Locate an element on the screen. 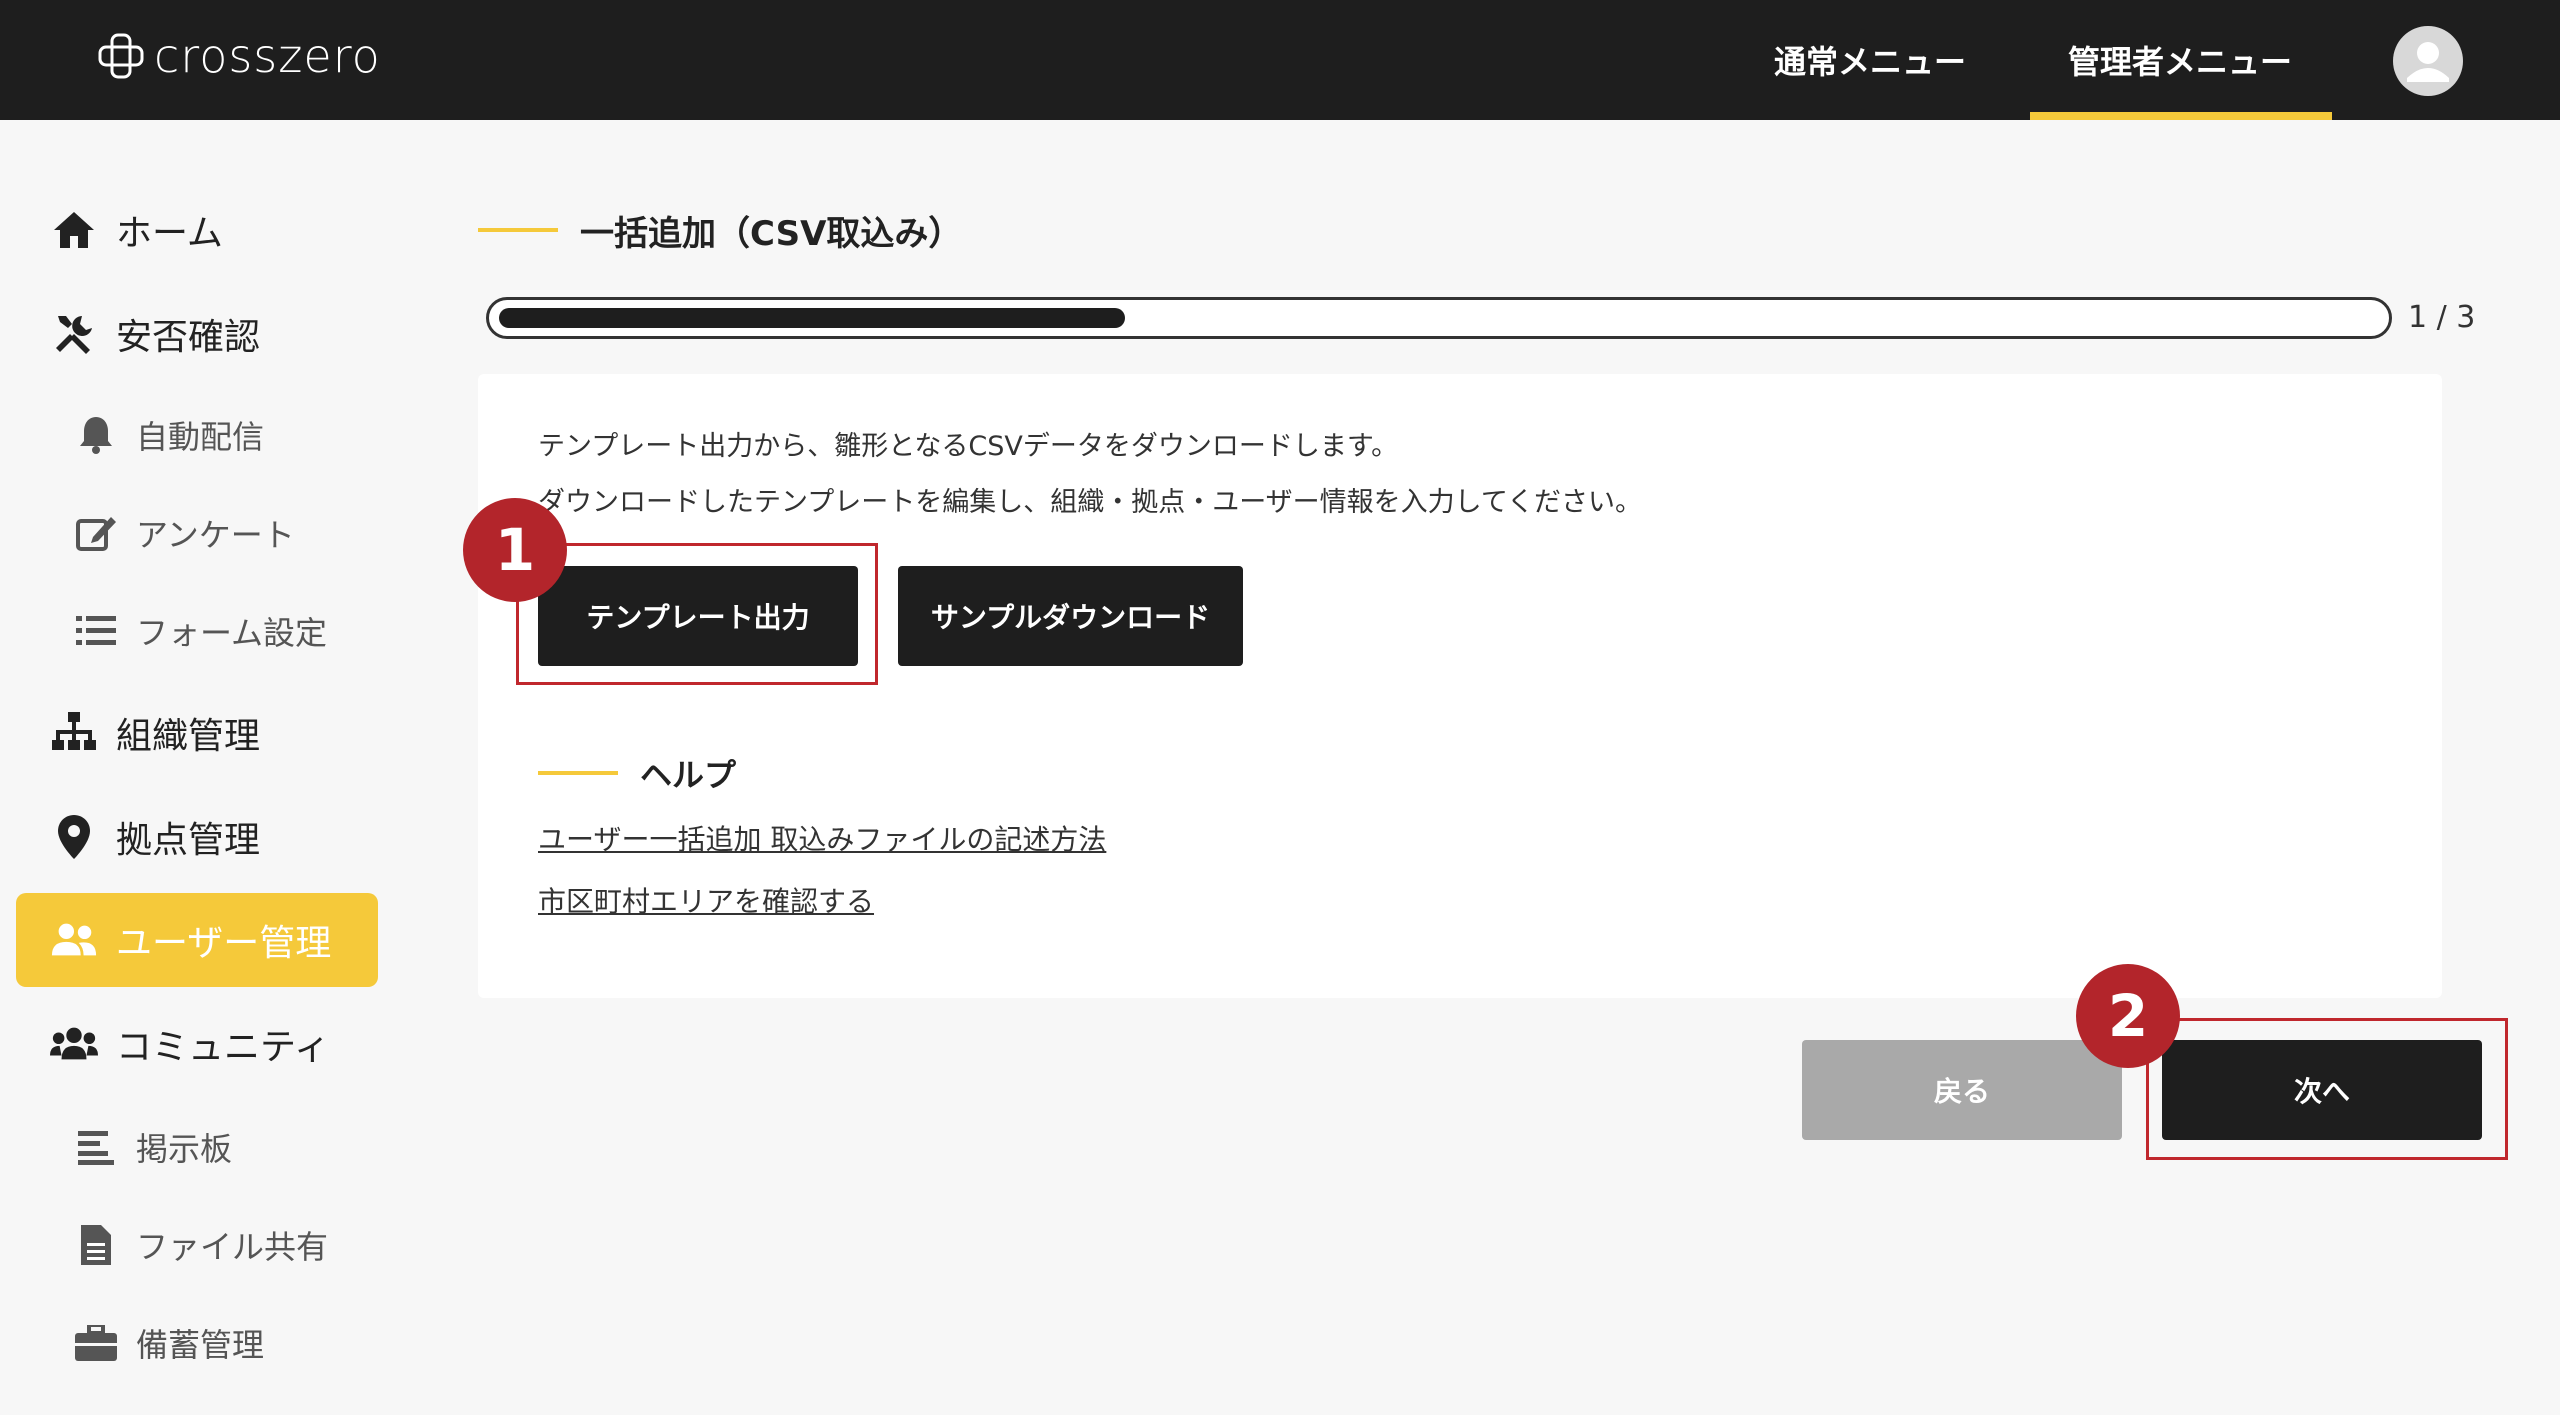 The image size is (2560, 1415). map-pin-icon is located at coordinates (74, 837).